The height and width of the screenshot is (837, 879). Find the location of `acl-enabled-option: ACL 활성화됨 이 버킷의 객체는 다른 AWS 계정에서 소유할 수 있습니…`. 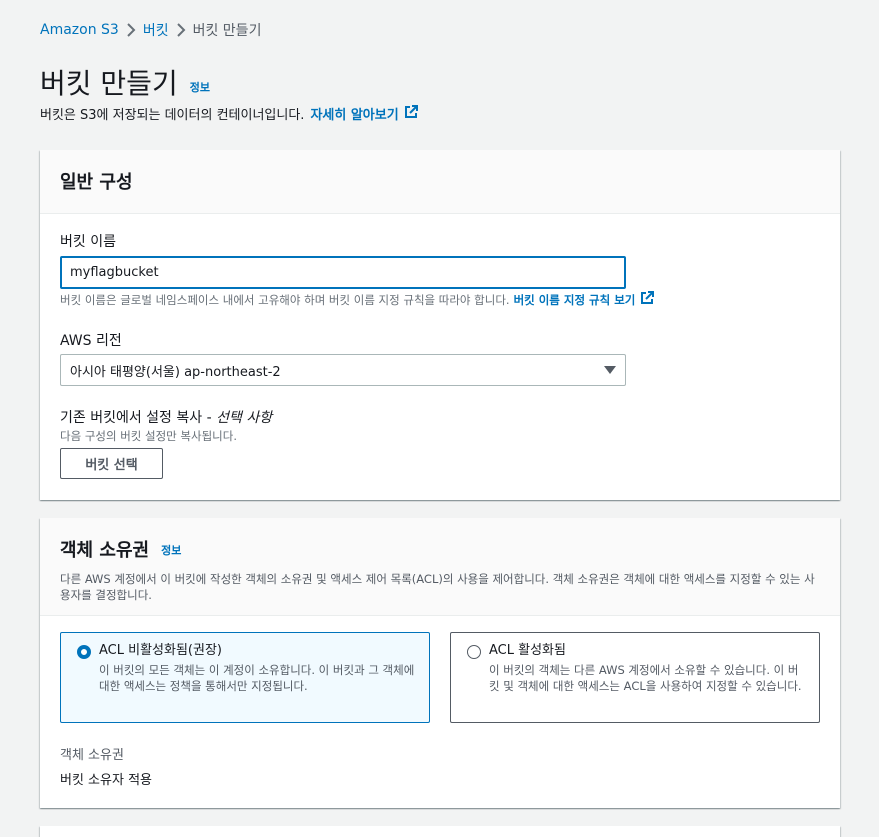

acl-enabled-option: ACL 활성화됨 이 버킷의 객체는 다른 AWS 계정에서 소유할 수 있습니… is located at coordinates (635, 677).